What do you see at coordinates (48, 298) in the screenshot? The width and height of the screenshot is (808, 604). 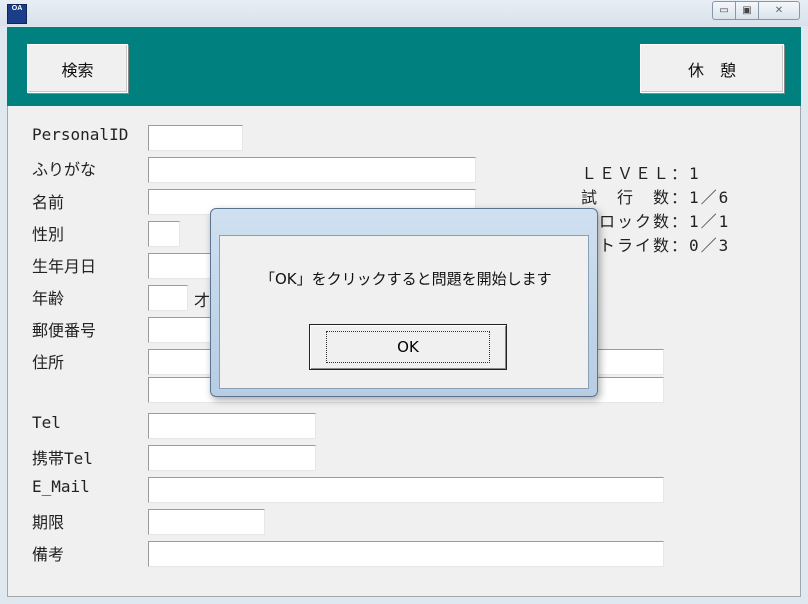 I see `age-label: 年齢` at bounding box center [48, 298].